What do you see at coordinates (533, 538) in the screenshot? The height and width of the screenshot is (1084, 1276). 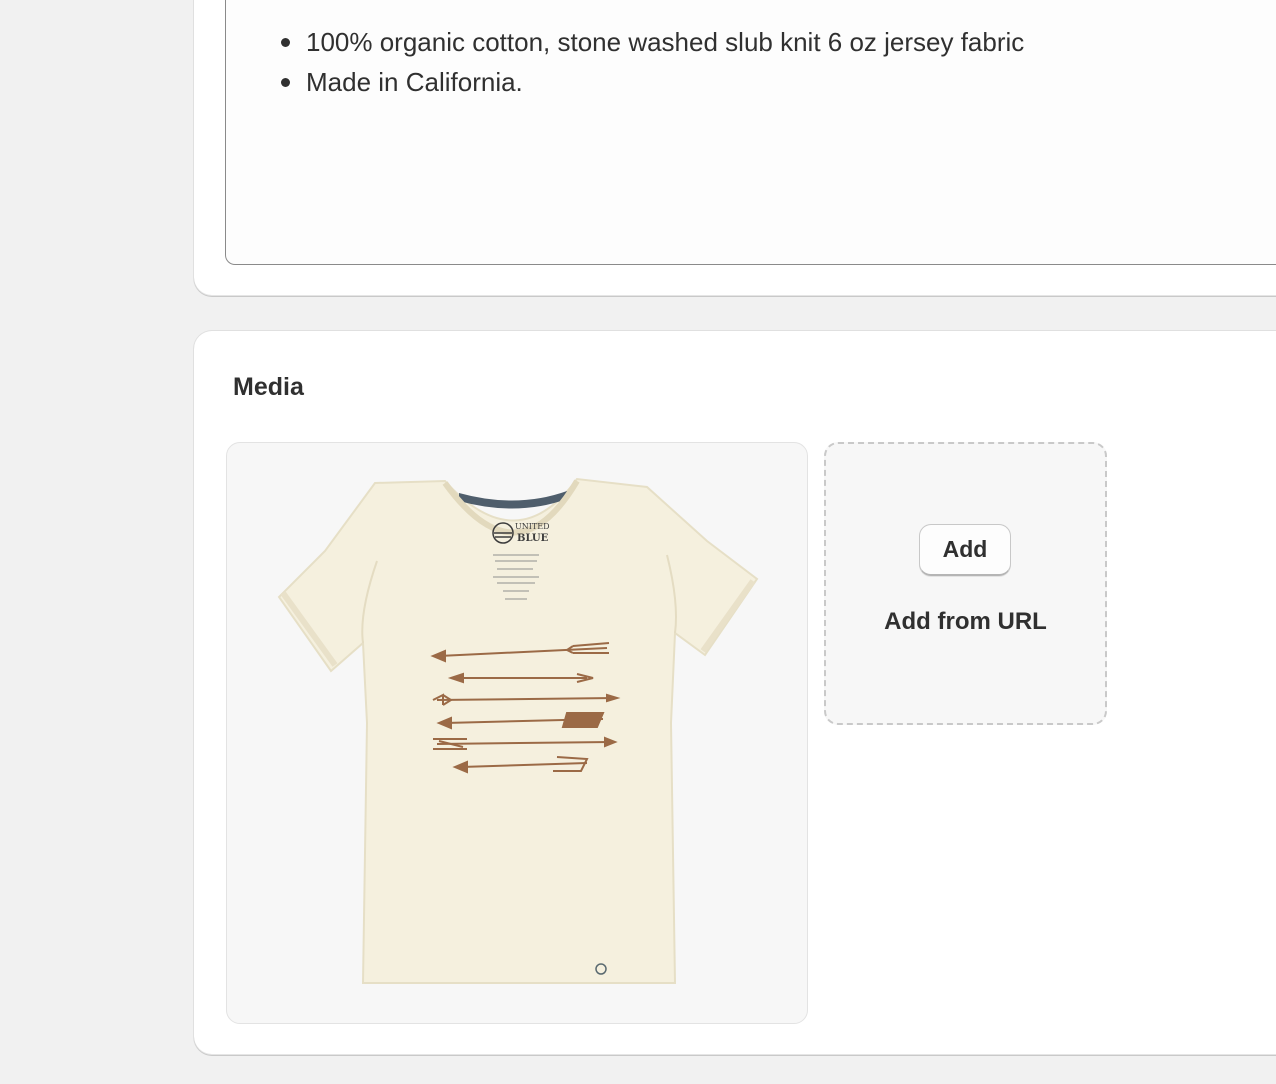 I see `tag-text-2: BLUE` at bounding box center [533, 538].